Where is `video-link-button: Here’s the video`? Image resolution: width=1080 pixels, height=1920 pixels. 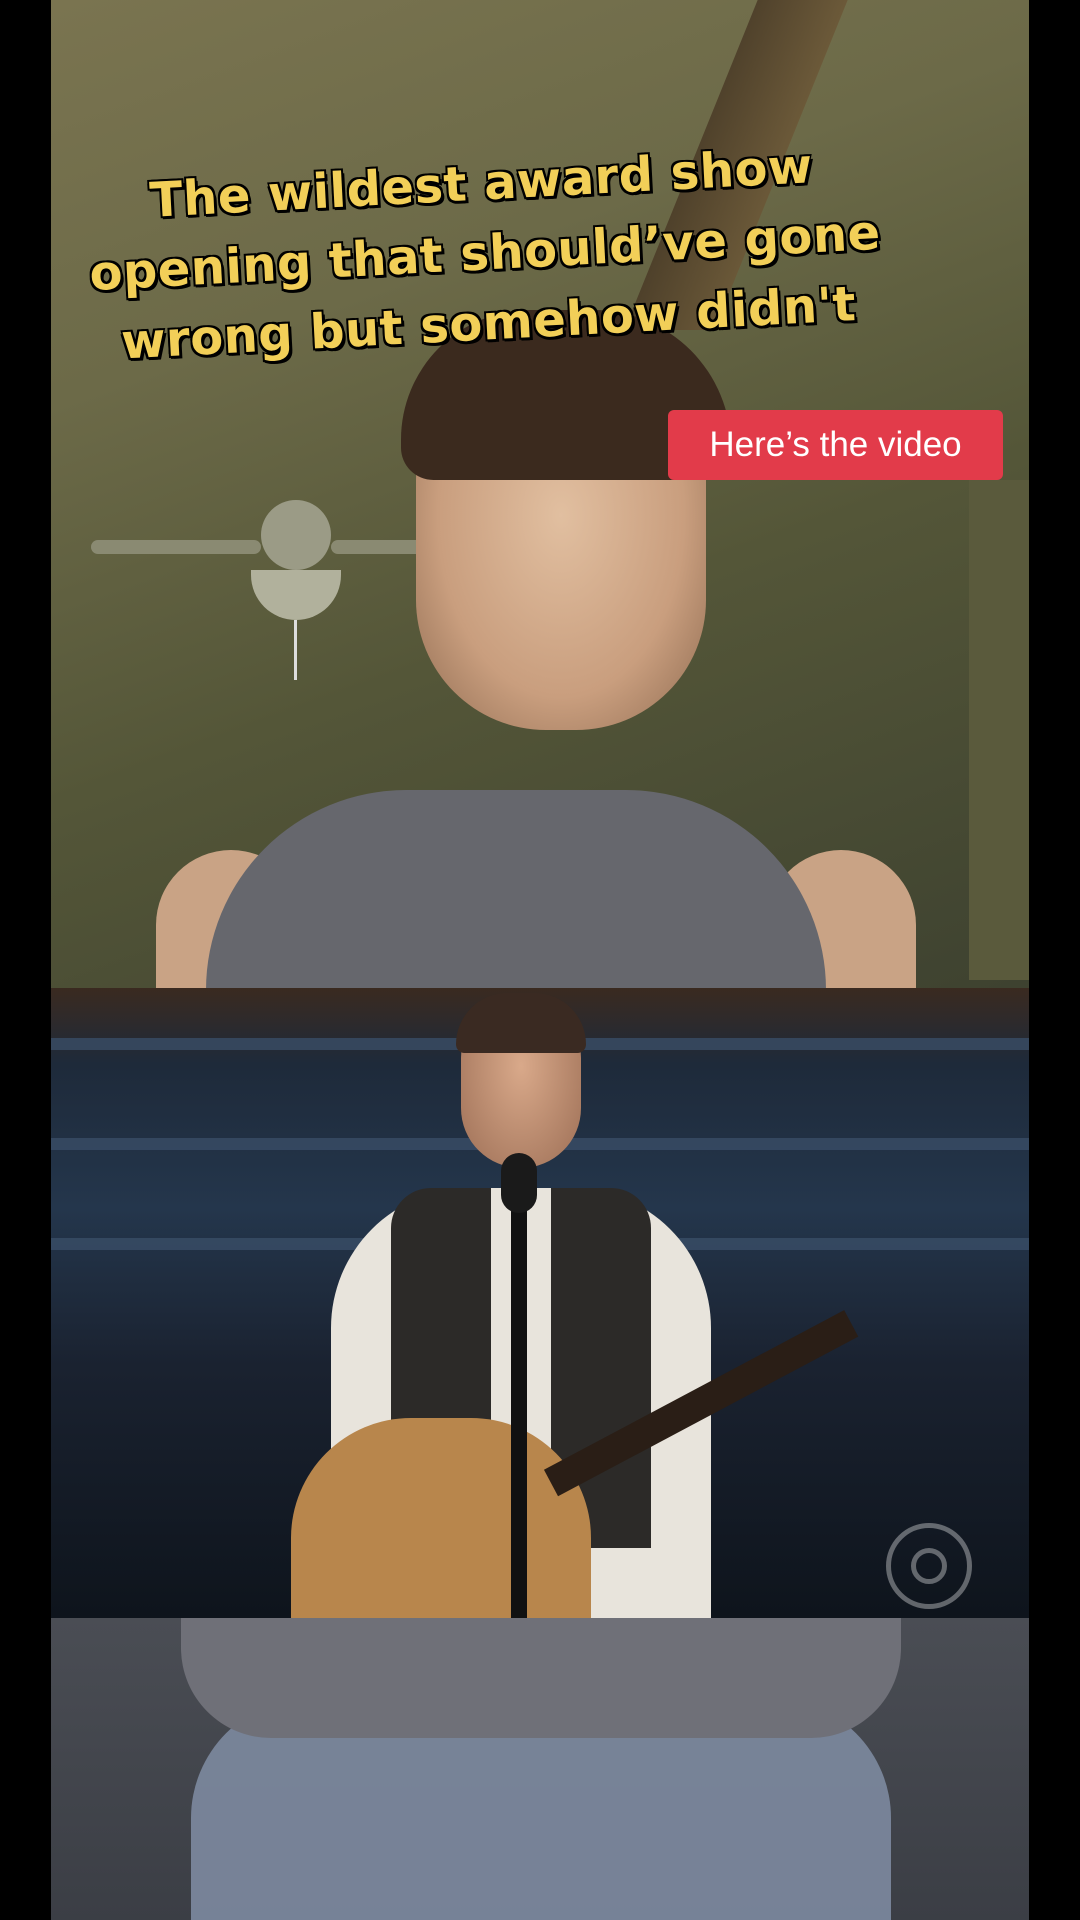 video-link-button: Here’s the video is located at coordinates (835, 445).